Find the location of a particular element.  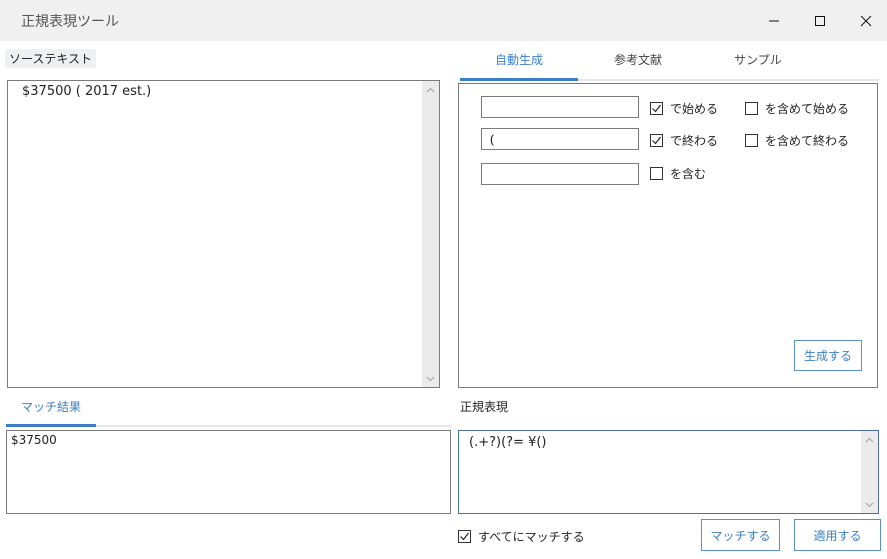

match-tab-indicator is located at coordinates (51, 425).